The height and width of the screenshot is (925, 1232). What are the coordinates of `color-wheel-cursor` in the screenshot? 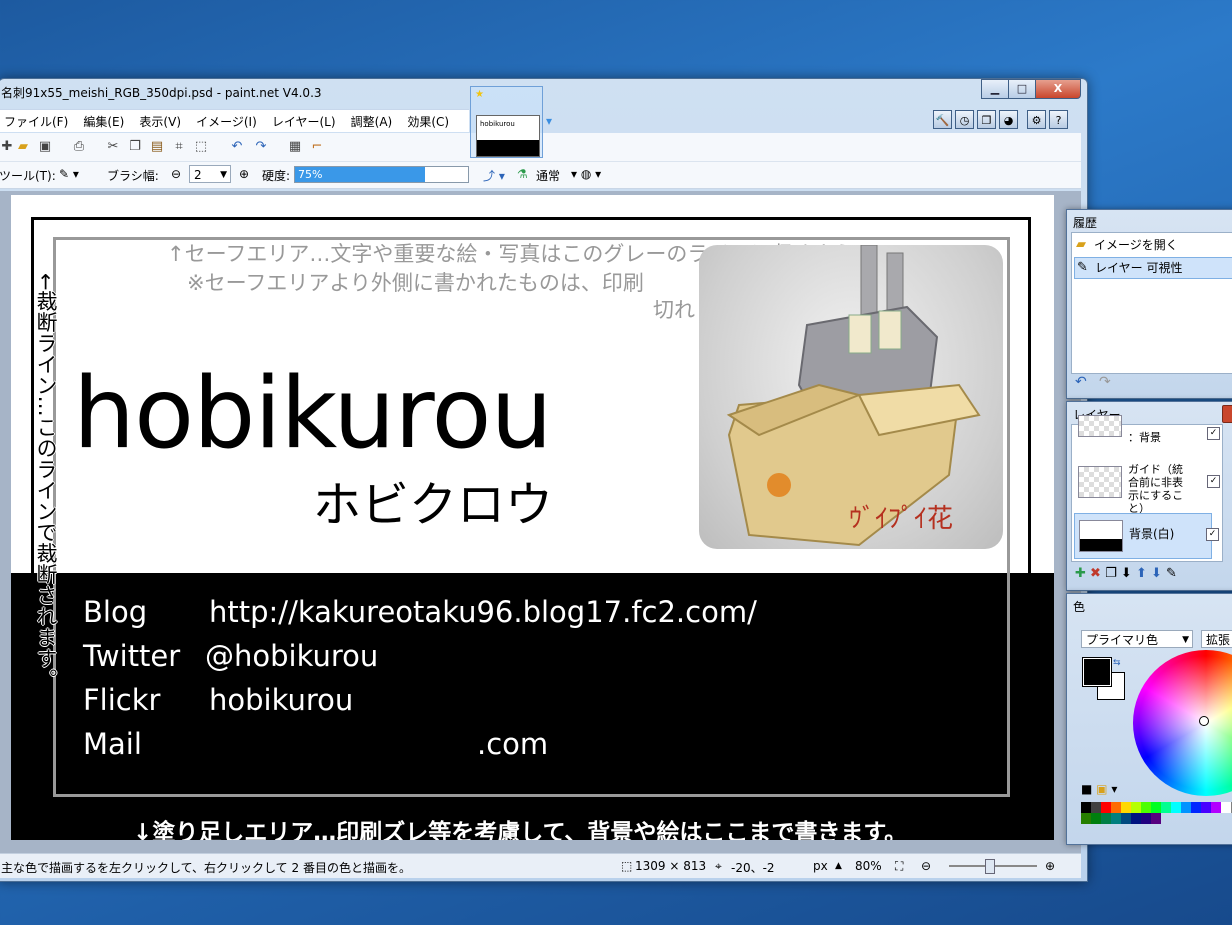 It's located at (1204, 721).